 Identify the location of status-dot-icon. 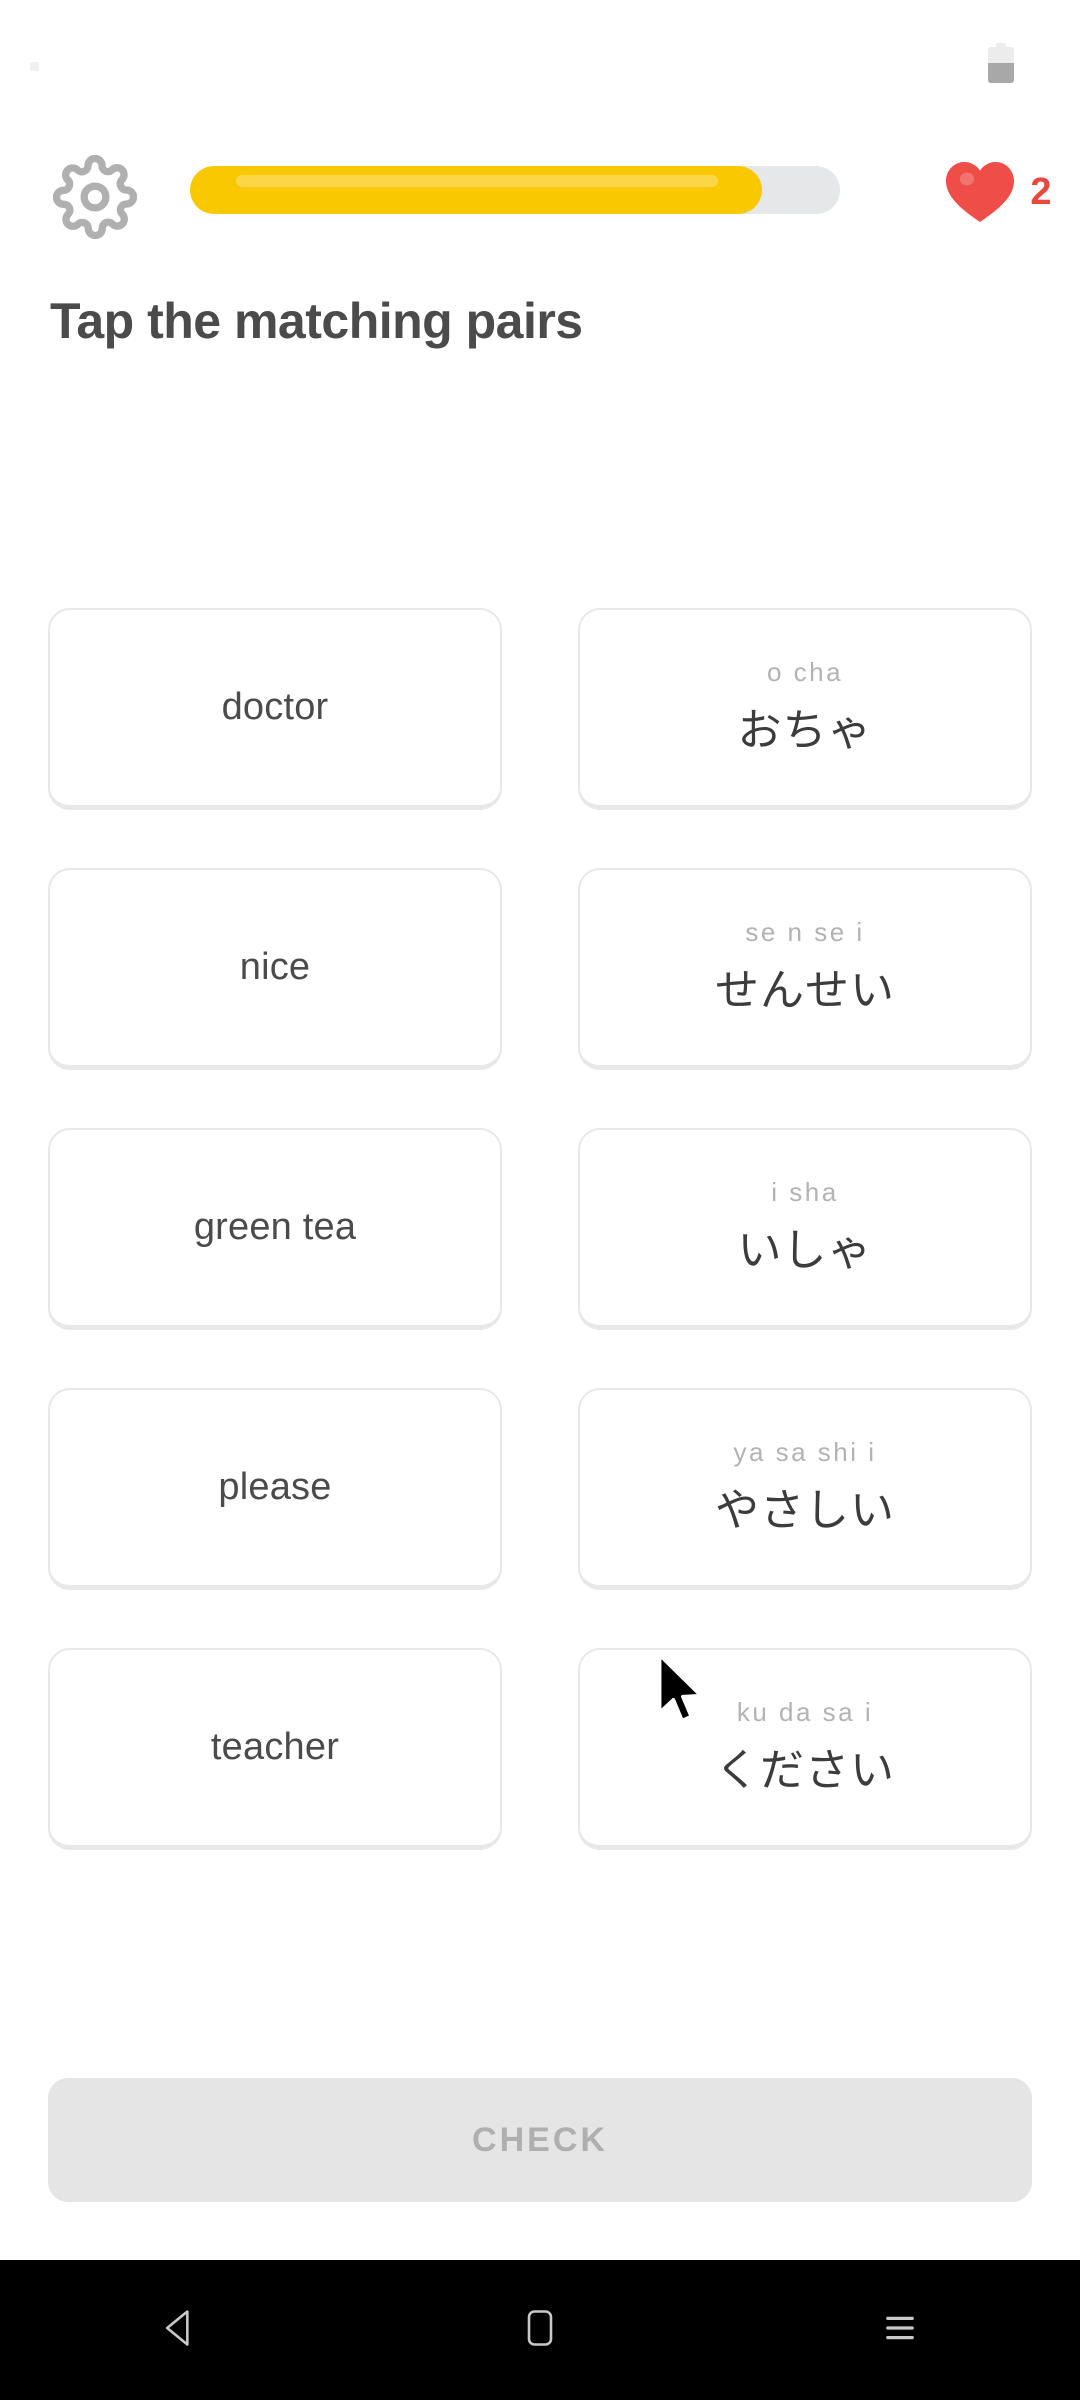
(34, 66).